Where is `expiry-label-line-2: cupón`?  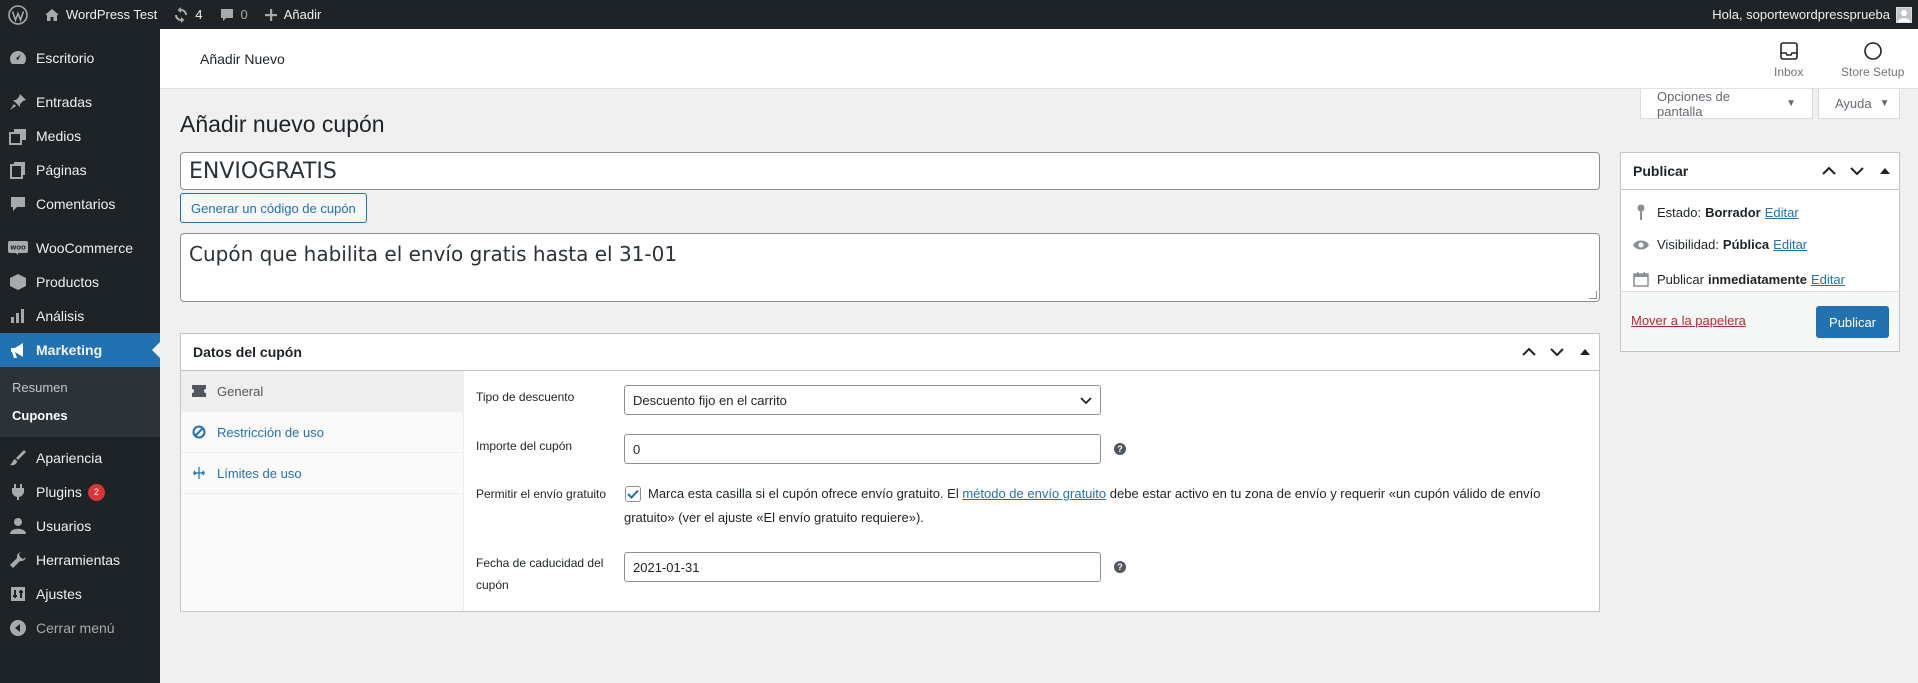
expiry-label-line-2: cupón is located at coordinates (492, 585).